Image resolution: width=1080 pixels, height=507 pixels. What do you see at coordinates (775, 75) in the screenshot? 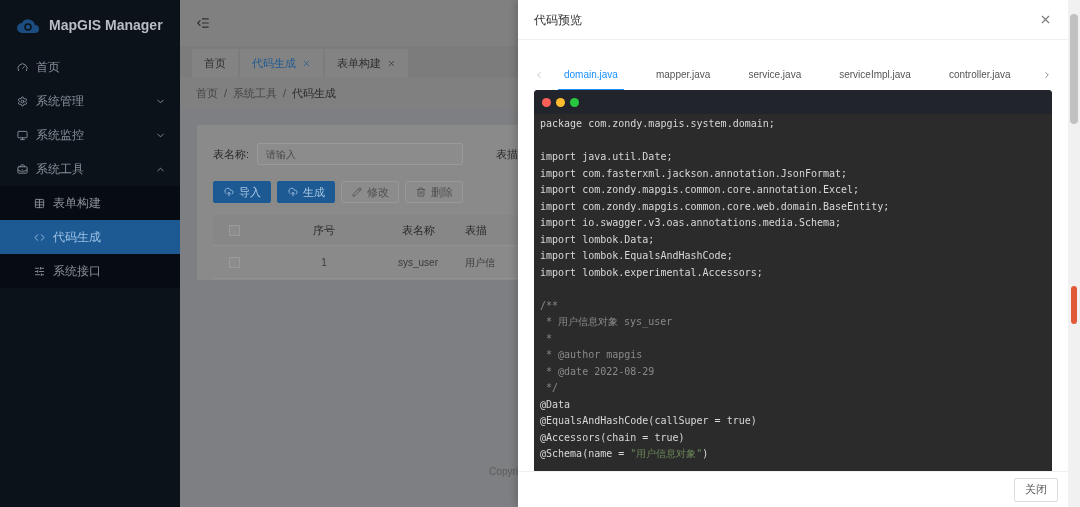
I see `file-tab: service.java` at bounding box center [775, 75].